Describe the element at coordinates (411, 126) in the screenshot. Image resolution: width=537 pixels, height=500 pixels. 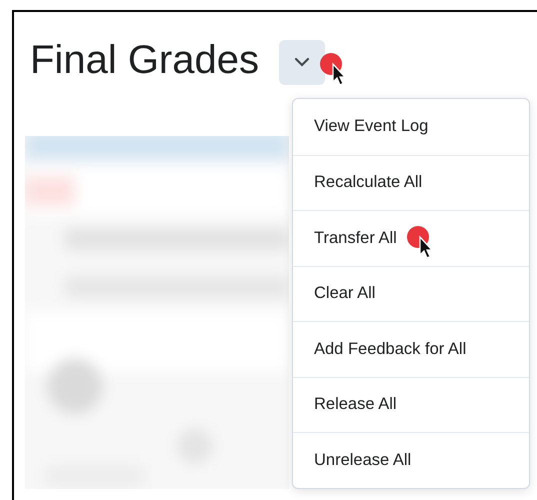
I see `menu-item: View Event Log` at that location.